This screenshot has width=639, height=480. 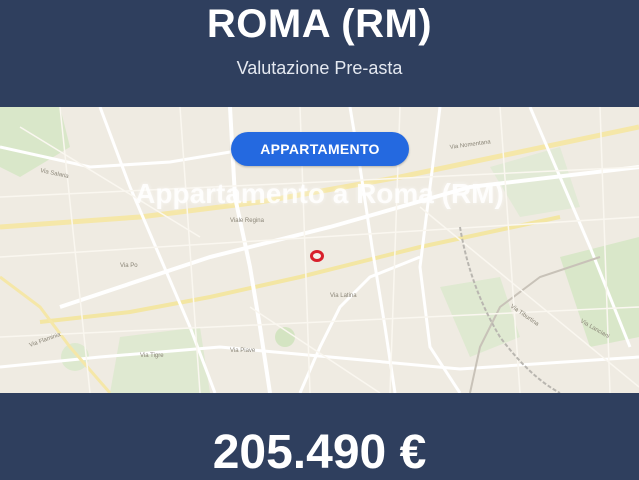 What do you see at coordinates (247, 221) in the screenshot?
I see `svg-text: Viale Regina` at bounding box center [247, 221].